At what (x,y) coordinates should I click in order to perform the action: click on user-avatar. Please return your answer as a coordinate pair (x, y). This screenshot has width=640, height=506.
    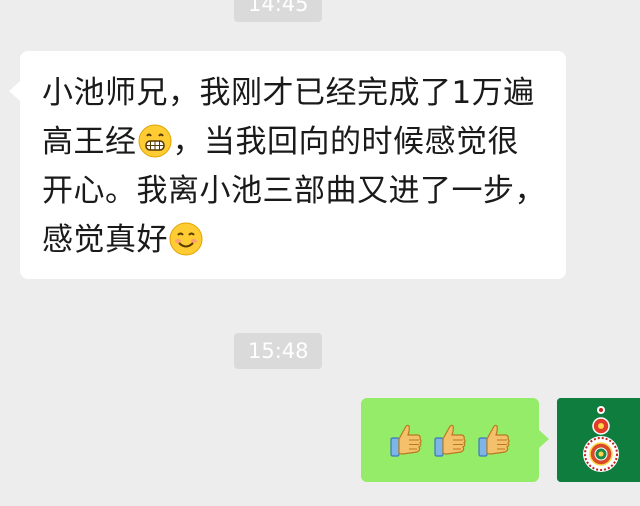
    Looking at the image, I should click on (598, 440).